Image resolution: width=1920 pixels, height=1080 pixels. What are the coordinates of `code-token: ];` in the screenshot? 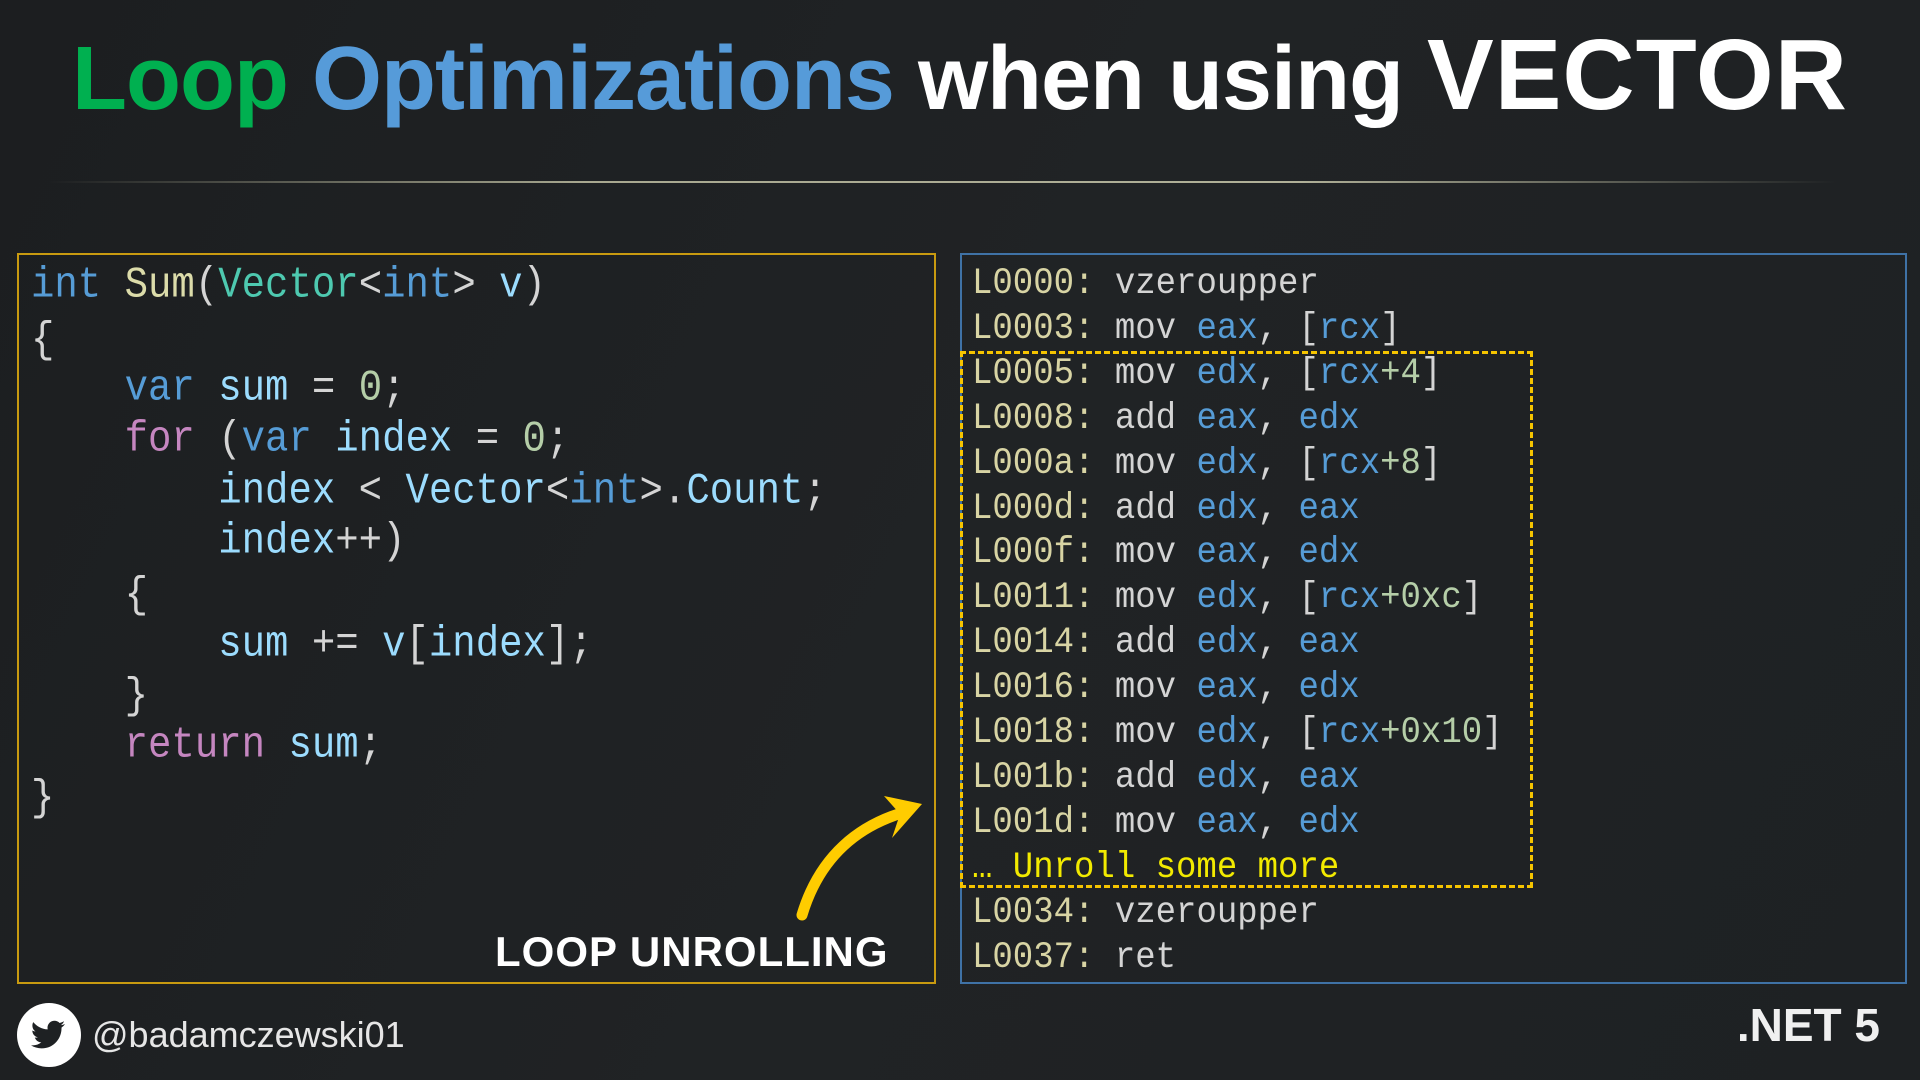 It's located at (569, 644).